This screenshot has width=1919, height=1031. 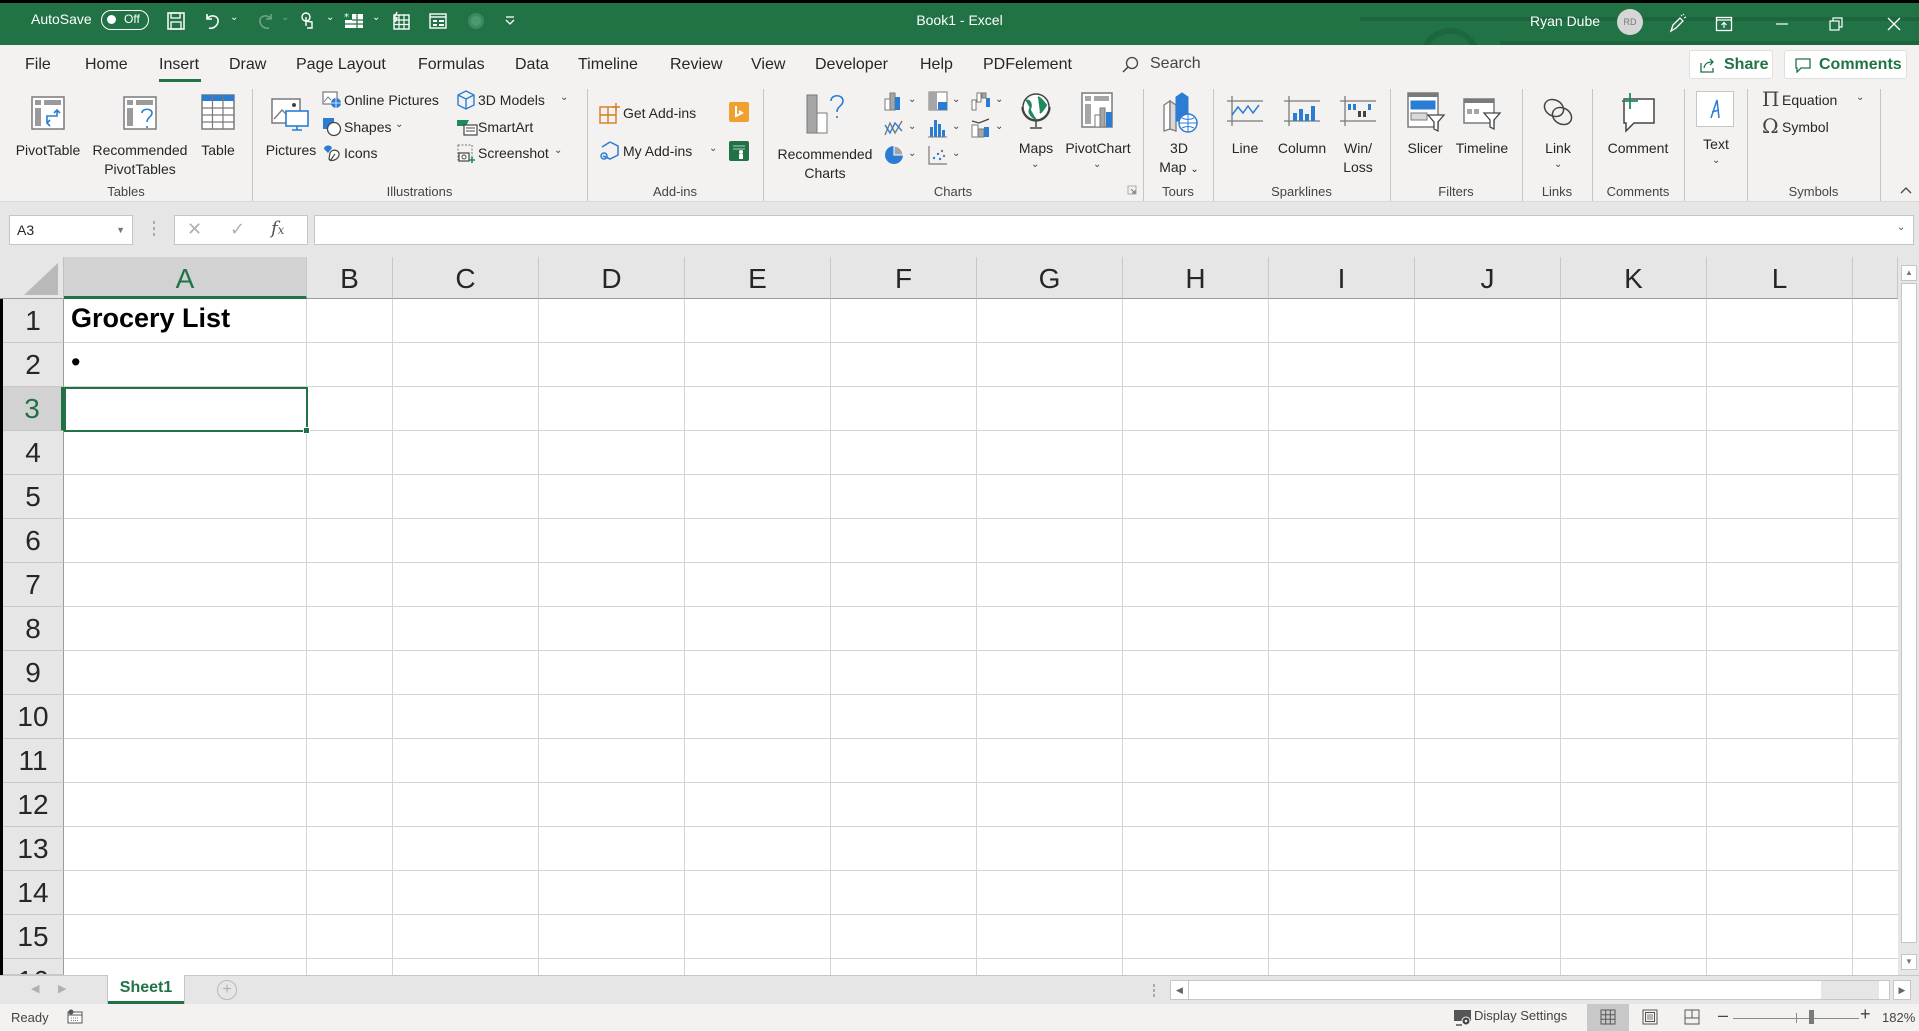 What do you see at coordinates (146, 989) in the screenshot?
I see `sheet-tab-sheet1: Sheet1` at bounding box center [146, 989].